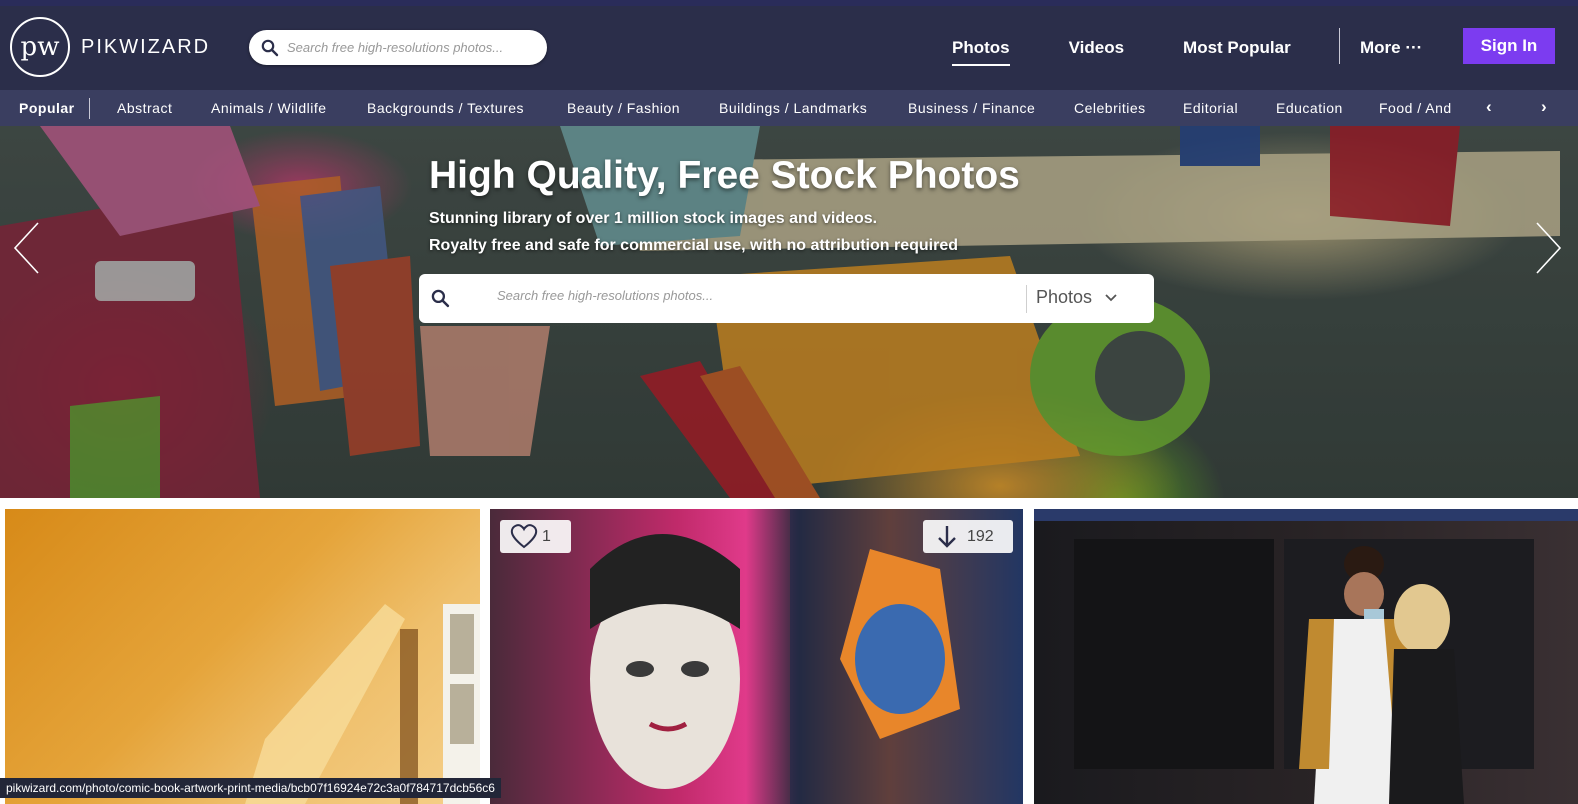  I want to click on nav-videos: Videos, so click(1096, 48).